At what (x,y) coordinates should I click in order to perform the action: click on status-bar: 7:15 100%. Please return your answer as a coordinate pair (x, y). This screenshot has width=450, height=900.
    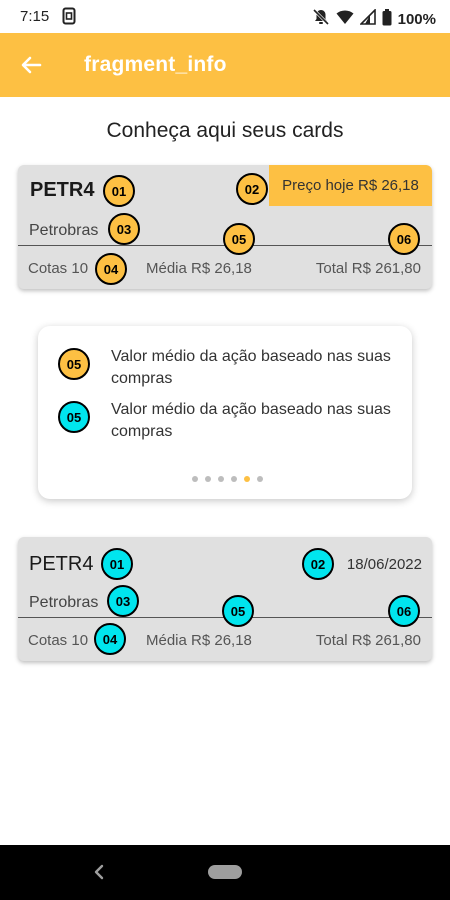
    Looking at the image, I should click on (225, 16).